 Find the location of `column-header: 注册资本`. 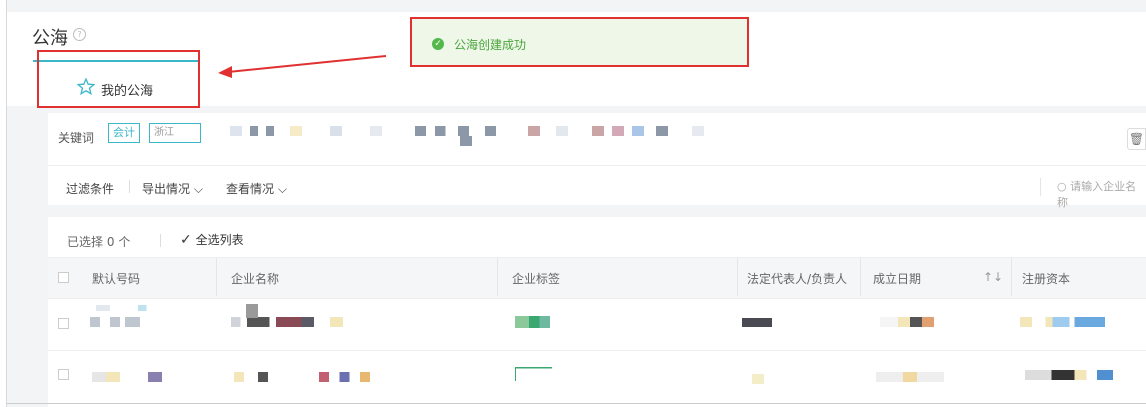

column-header: 注册资本 is located at coordinates (1046, 278).